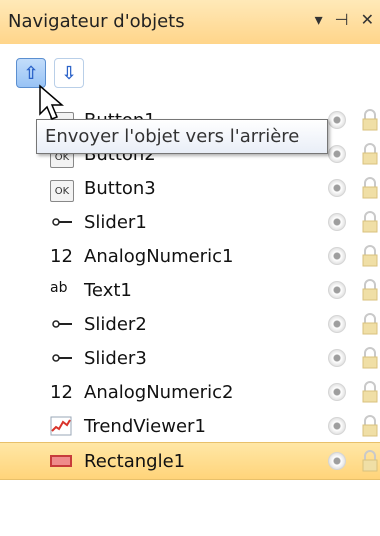 The width and height of the screenshot is (380, 536). What do you see at coordinates (190, 358) in the screenshot?
I see `list-item: Slider3` at bounding box center [190, 358].